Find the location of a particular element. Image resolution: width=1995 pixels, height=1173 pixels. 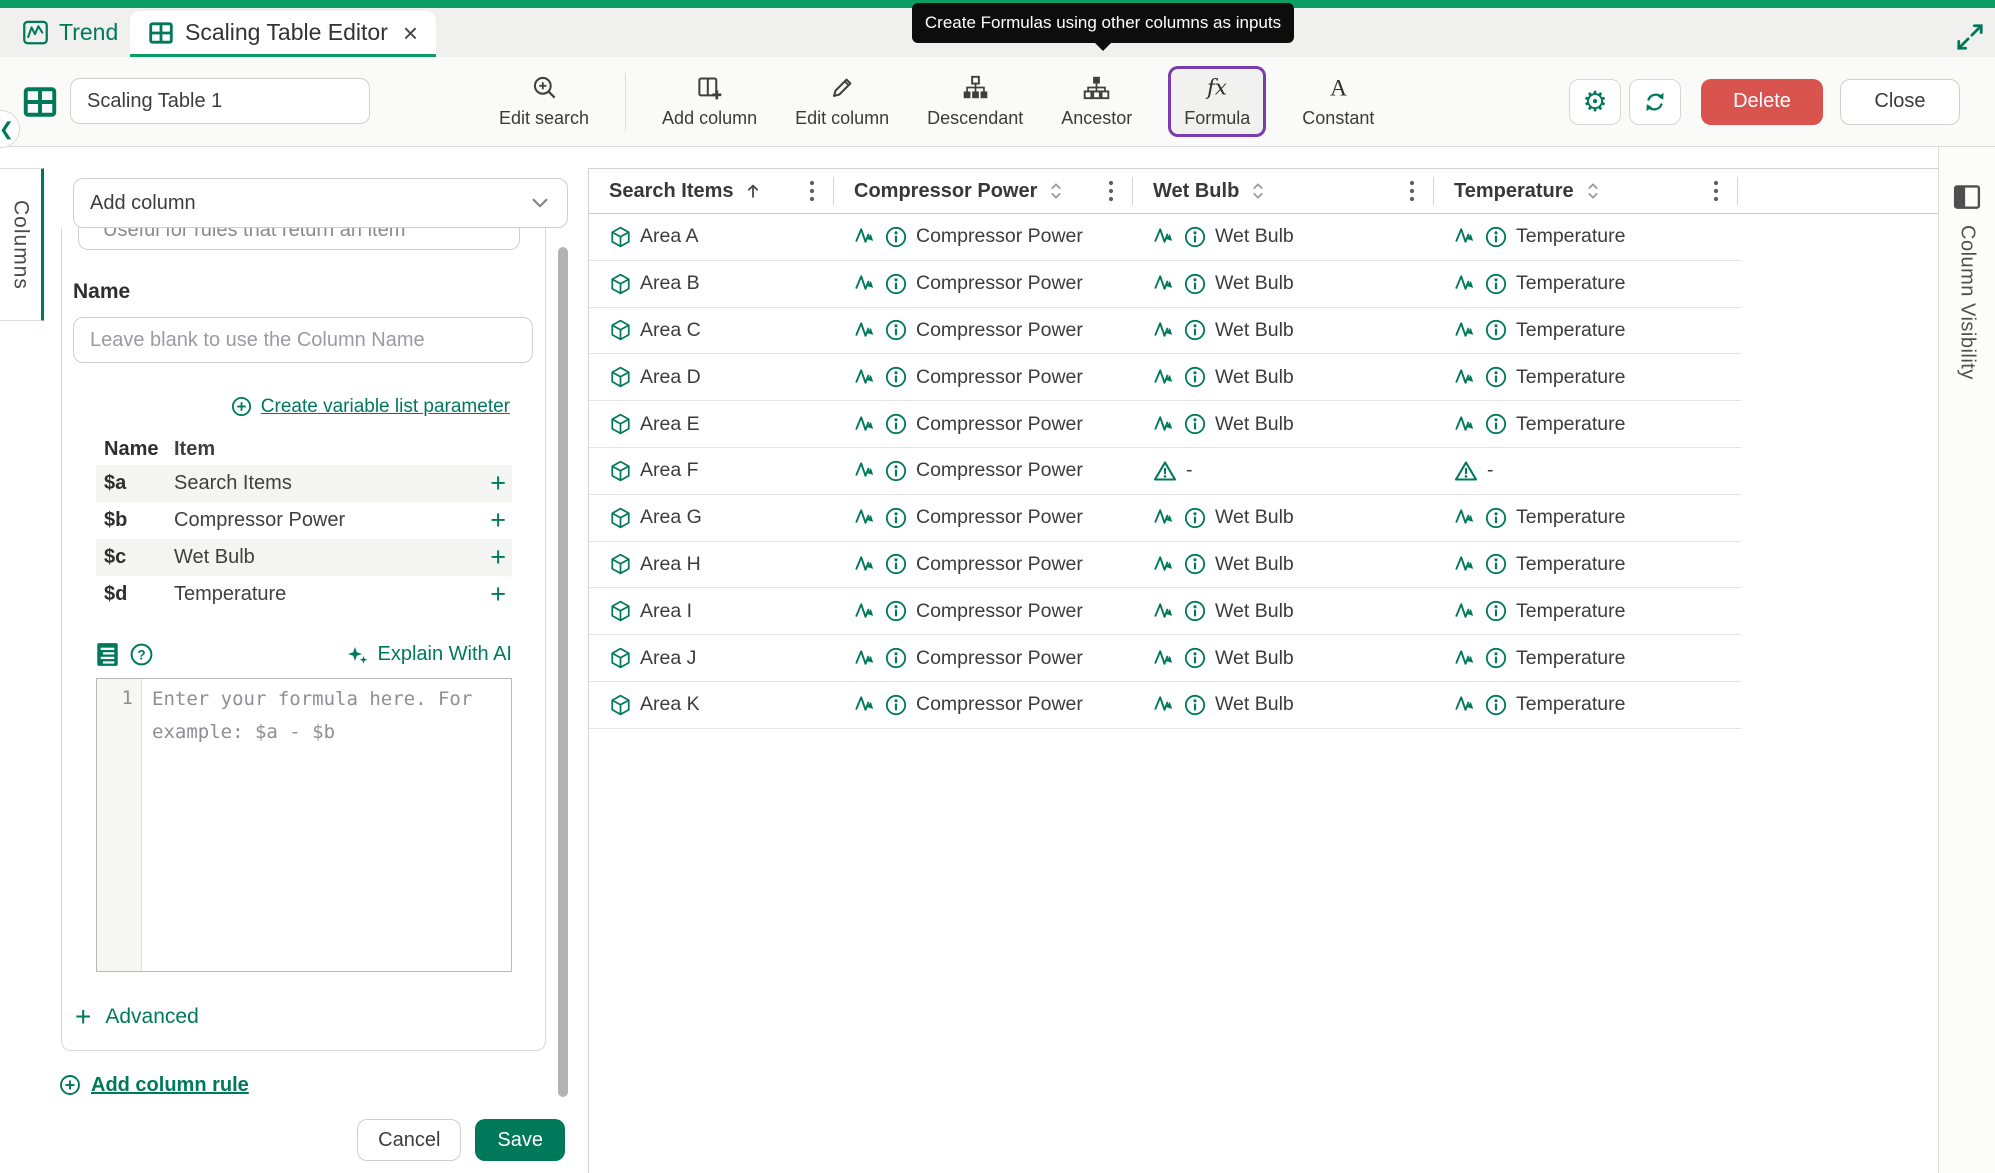

item-cell: Area E is located at coordinates (711, 424).